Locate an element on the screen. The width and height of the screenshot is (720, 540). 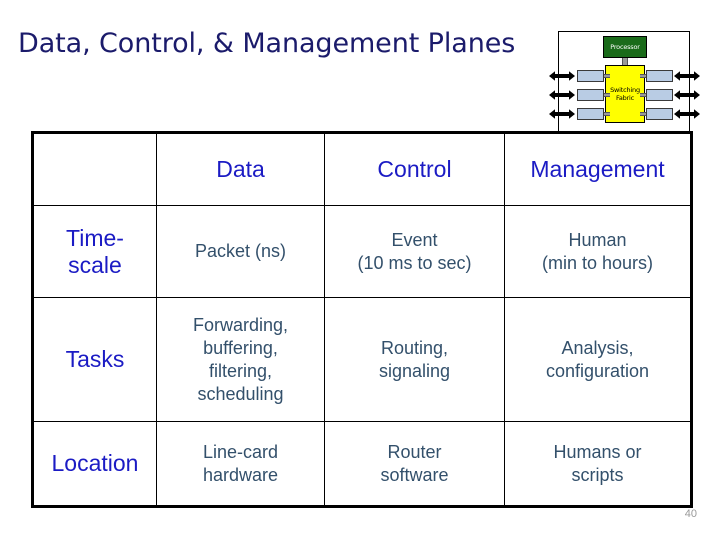
cell-location-data: Line-card hardware is located at coordinates (240, 464).